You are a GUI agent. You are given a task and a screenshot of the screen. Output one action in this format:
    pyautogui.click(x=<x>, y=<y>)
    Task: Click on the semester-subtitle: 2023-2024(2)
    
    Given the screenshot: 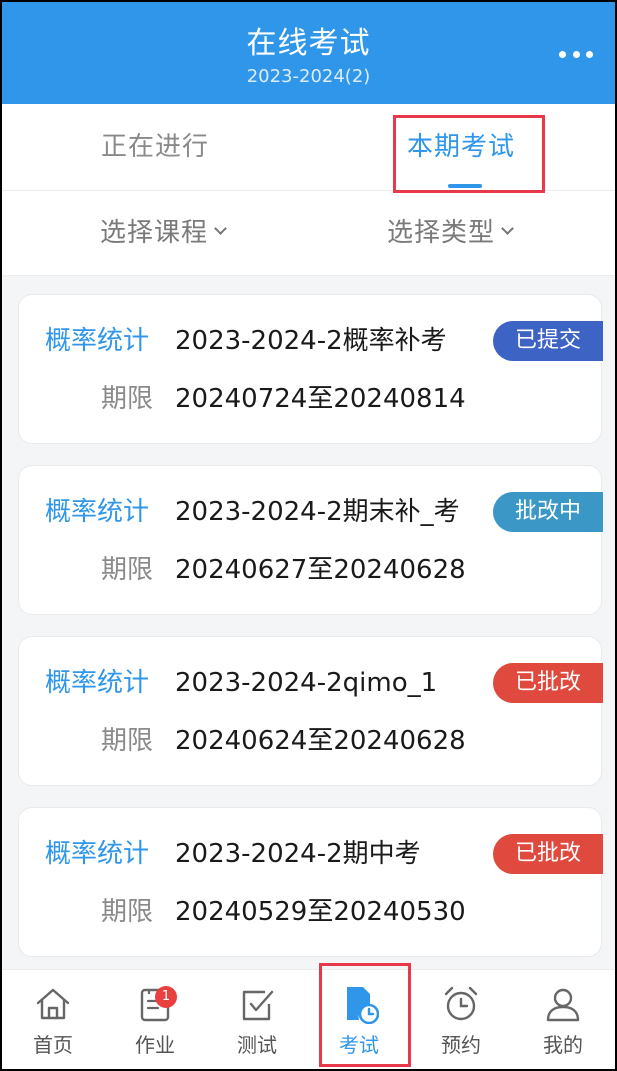 What is the action you would take?
    pyautogui.click(x=308, y=76)
    